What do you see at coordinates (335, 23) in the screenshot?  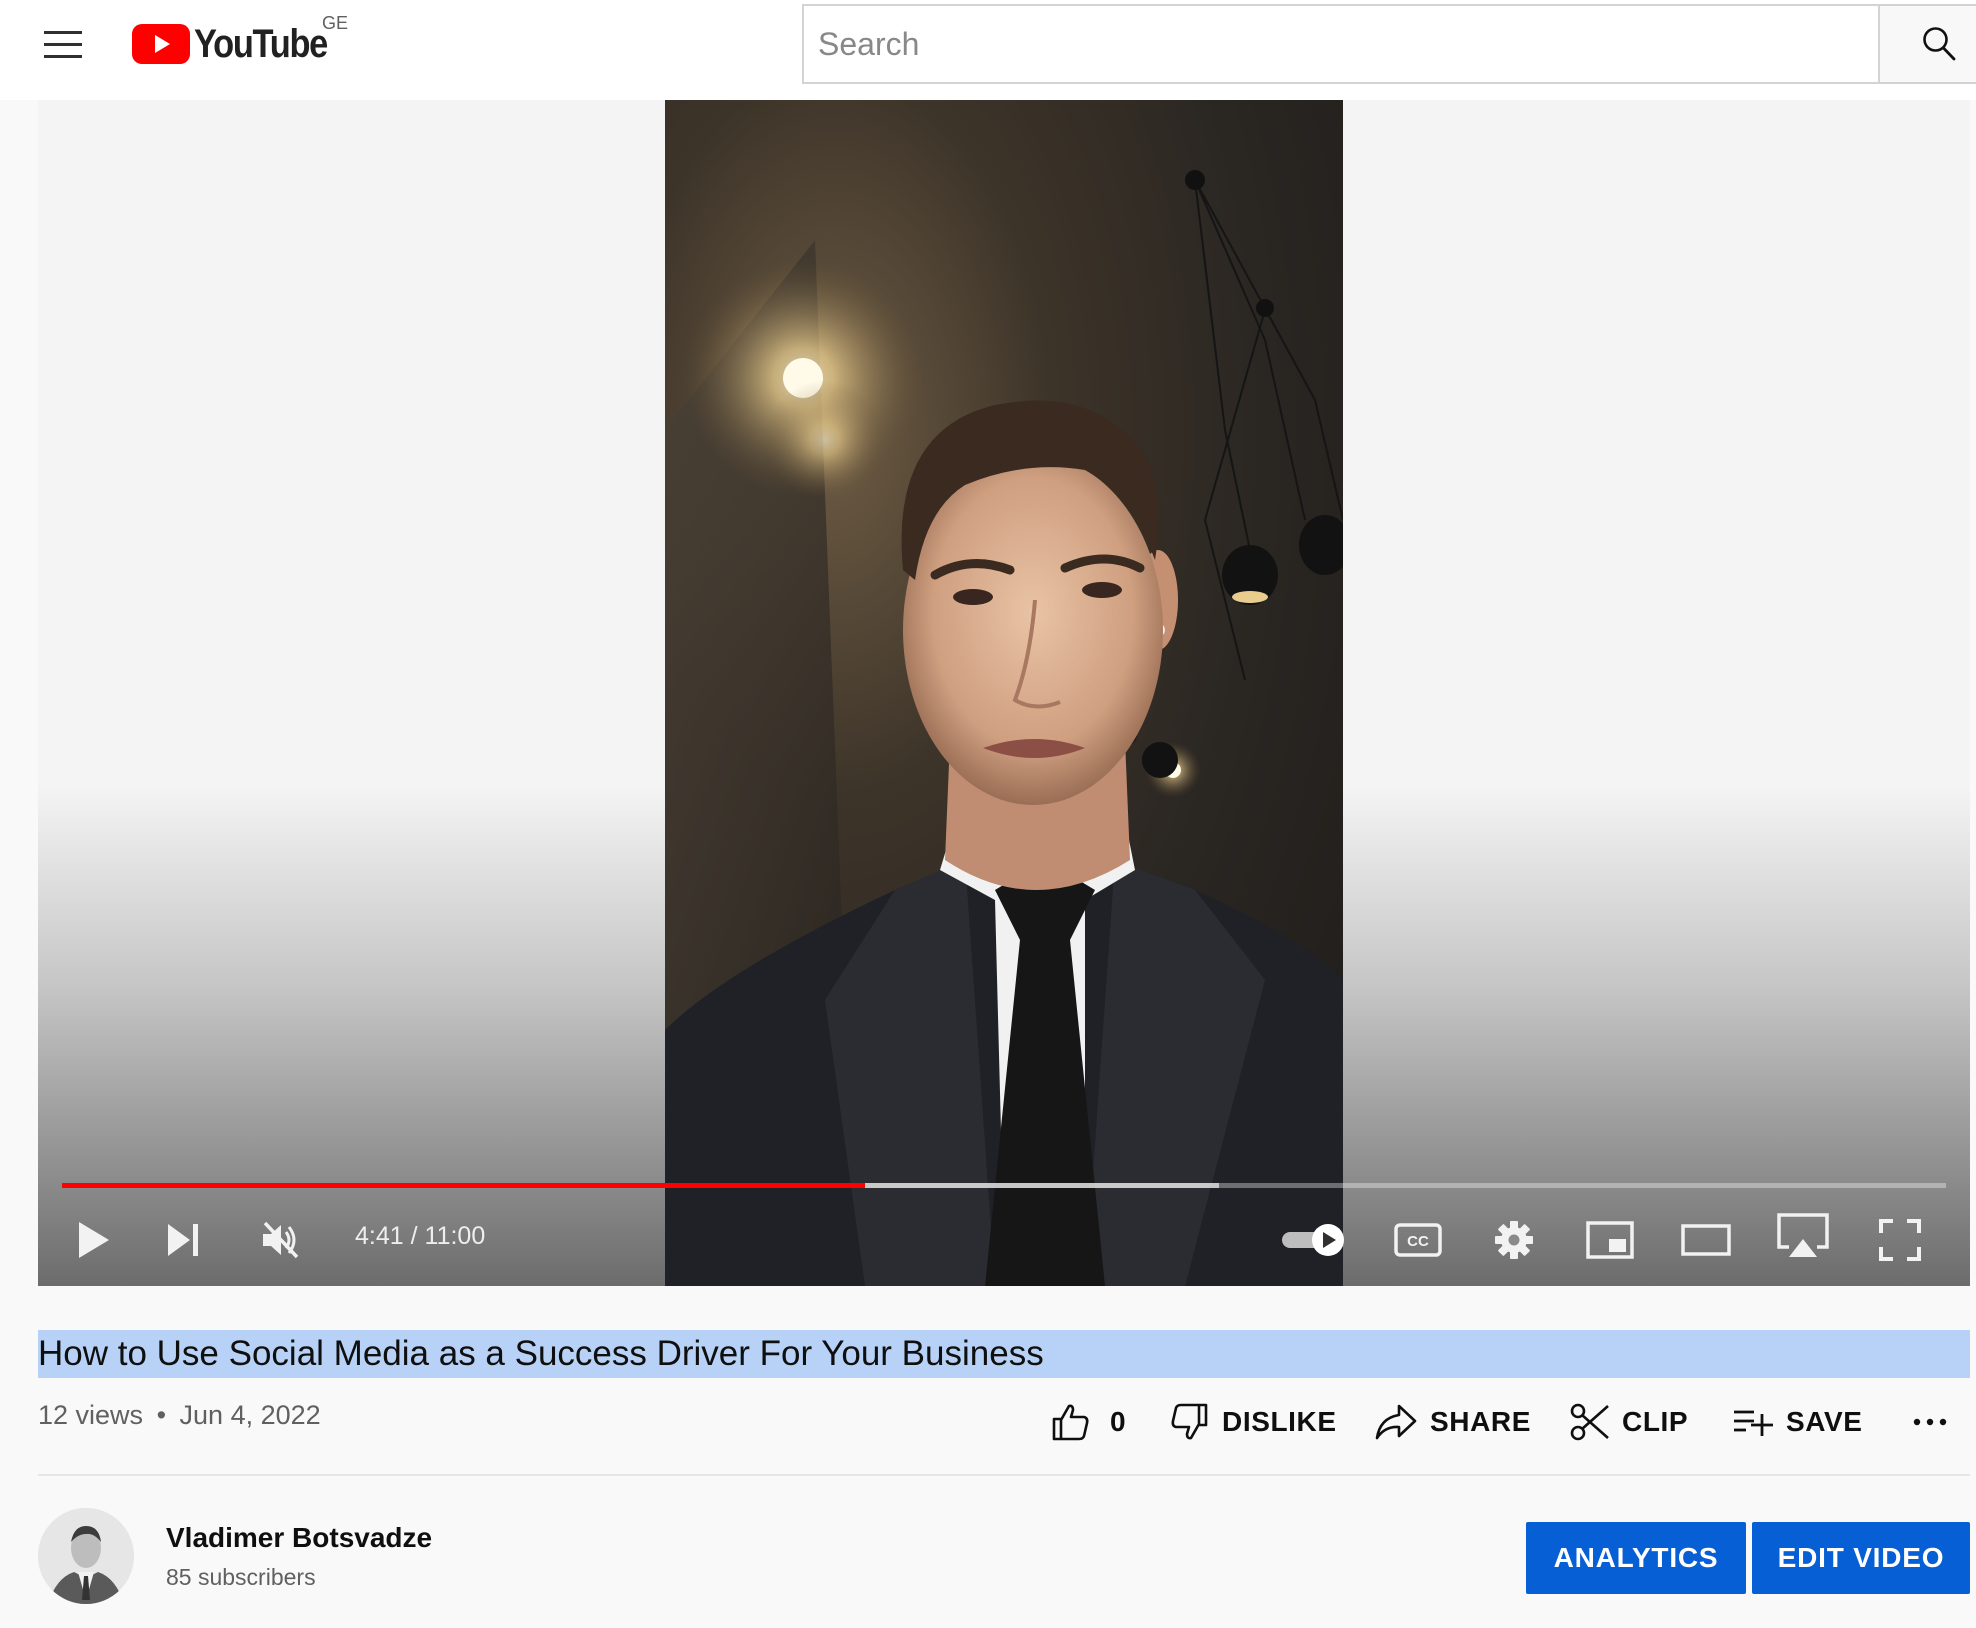 I see `country-code: GE` at bounding box center [335, 23].